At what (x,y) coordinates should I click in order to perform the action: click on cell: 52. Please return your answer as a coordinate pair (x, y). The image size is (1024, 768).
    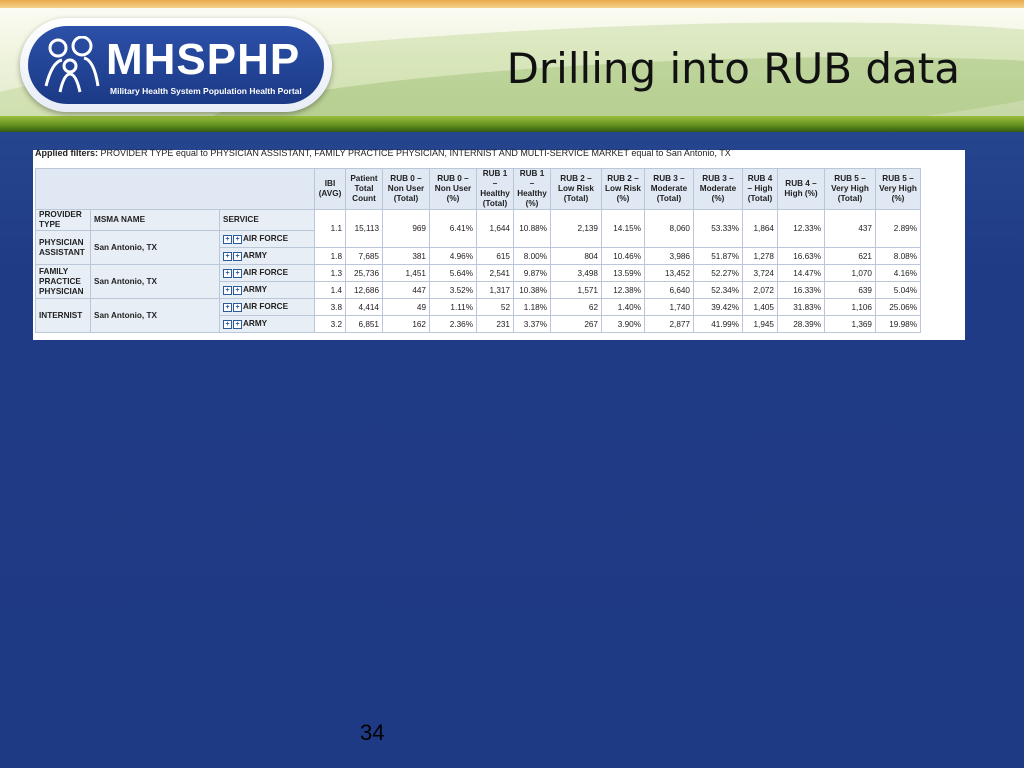
    Looking at the image, I should click on (495, 307).